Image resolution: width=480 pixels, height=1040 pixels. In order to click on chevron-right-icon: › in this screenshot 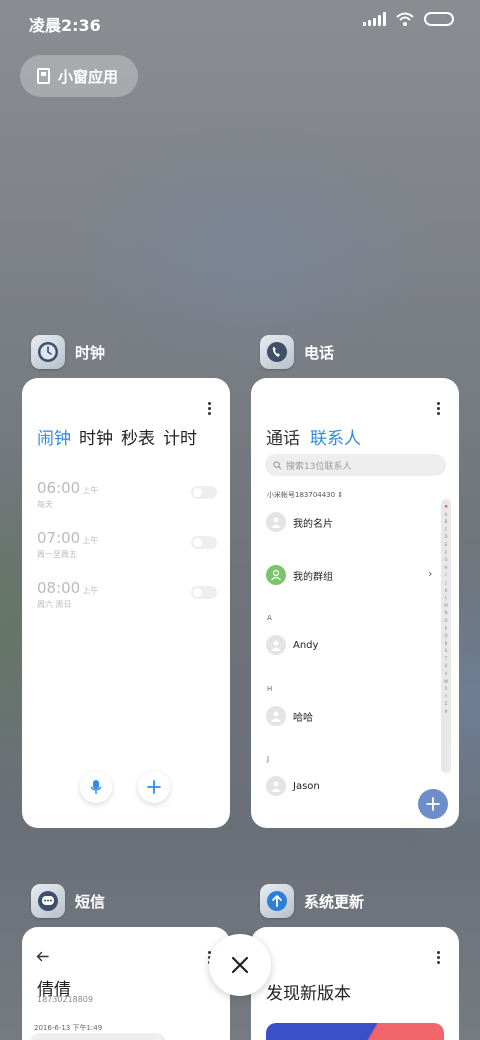, I will do `click(430, 573)`.